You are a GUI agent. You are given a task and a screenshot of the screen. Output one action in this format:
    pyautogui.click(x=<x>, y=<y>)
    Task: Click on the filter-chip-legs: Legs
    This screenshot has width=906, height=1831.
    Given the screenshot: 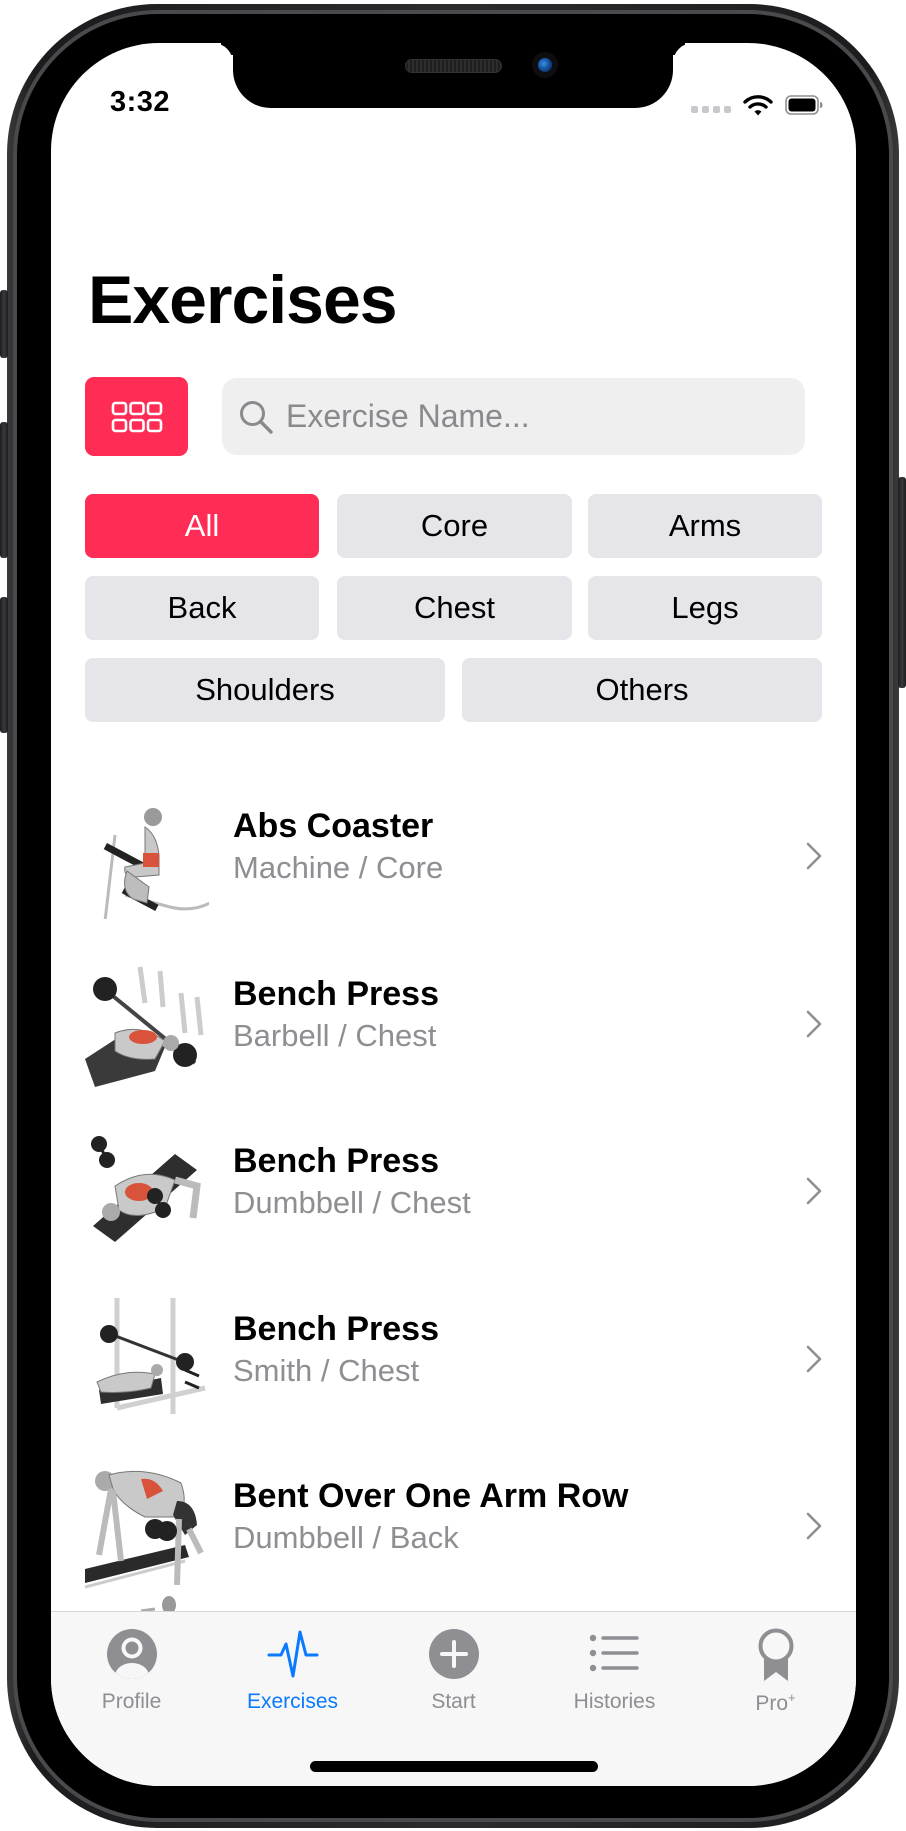 What is the action you would take?
    pyautogui.click(x=705, y=608)
    